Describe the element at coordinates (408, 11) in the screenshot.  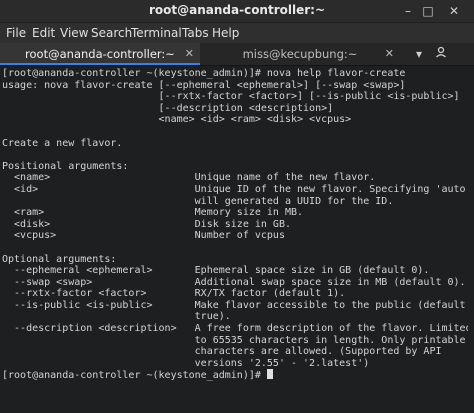
I see `minimize-icon: –` at that location.